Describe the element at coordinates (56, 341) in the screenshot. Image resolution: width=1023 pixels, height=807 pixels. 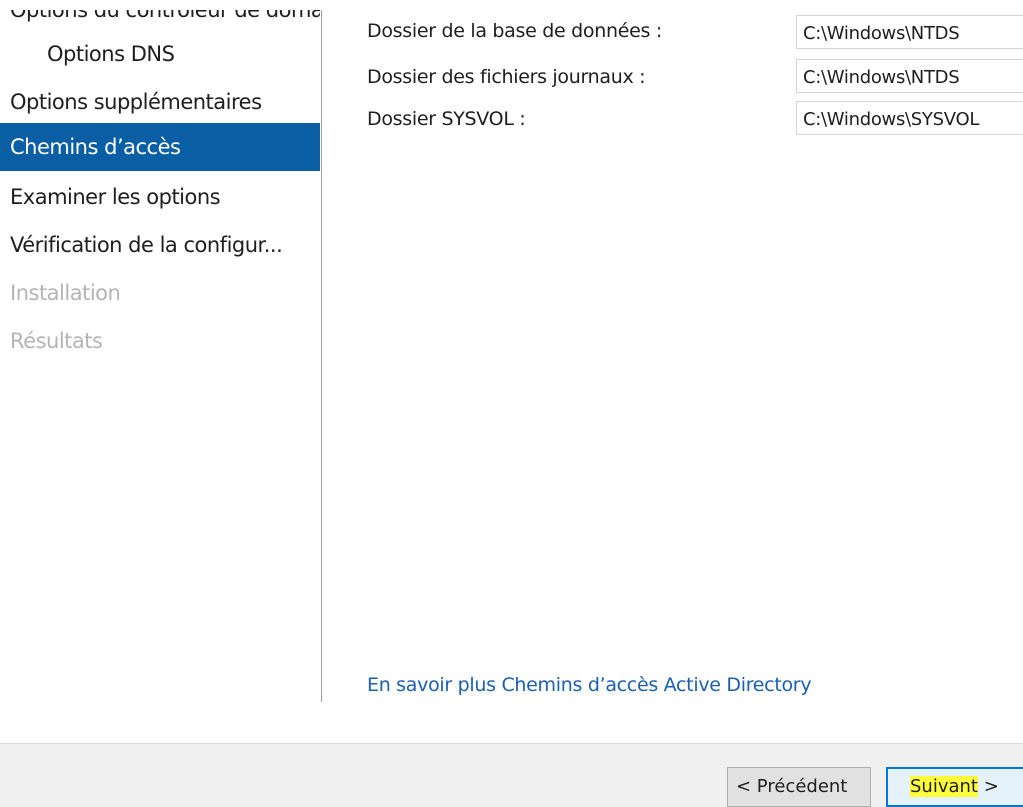
I see `nav-item-results: Résultats` at that location.